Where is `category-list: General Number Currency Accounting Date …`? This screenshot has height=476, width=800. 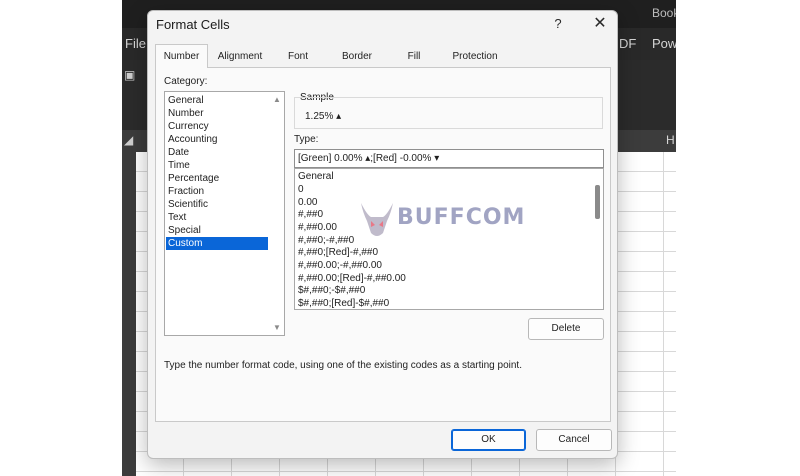 category-list: General Number Currency Accounting Date … is located at coordinates (224, 213).